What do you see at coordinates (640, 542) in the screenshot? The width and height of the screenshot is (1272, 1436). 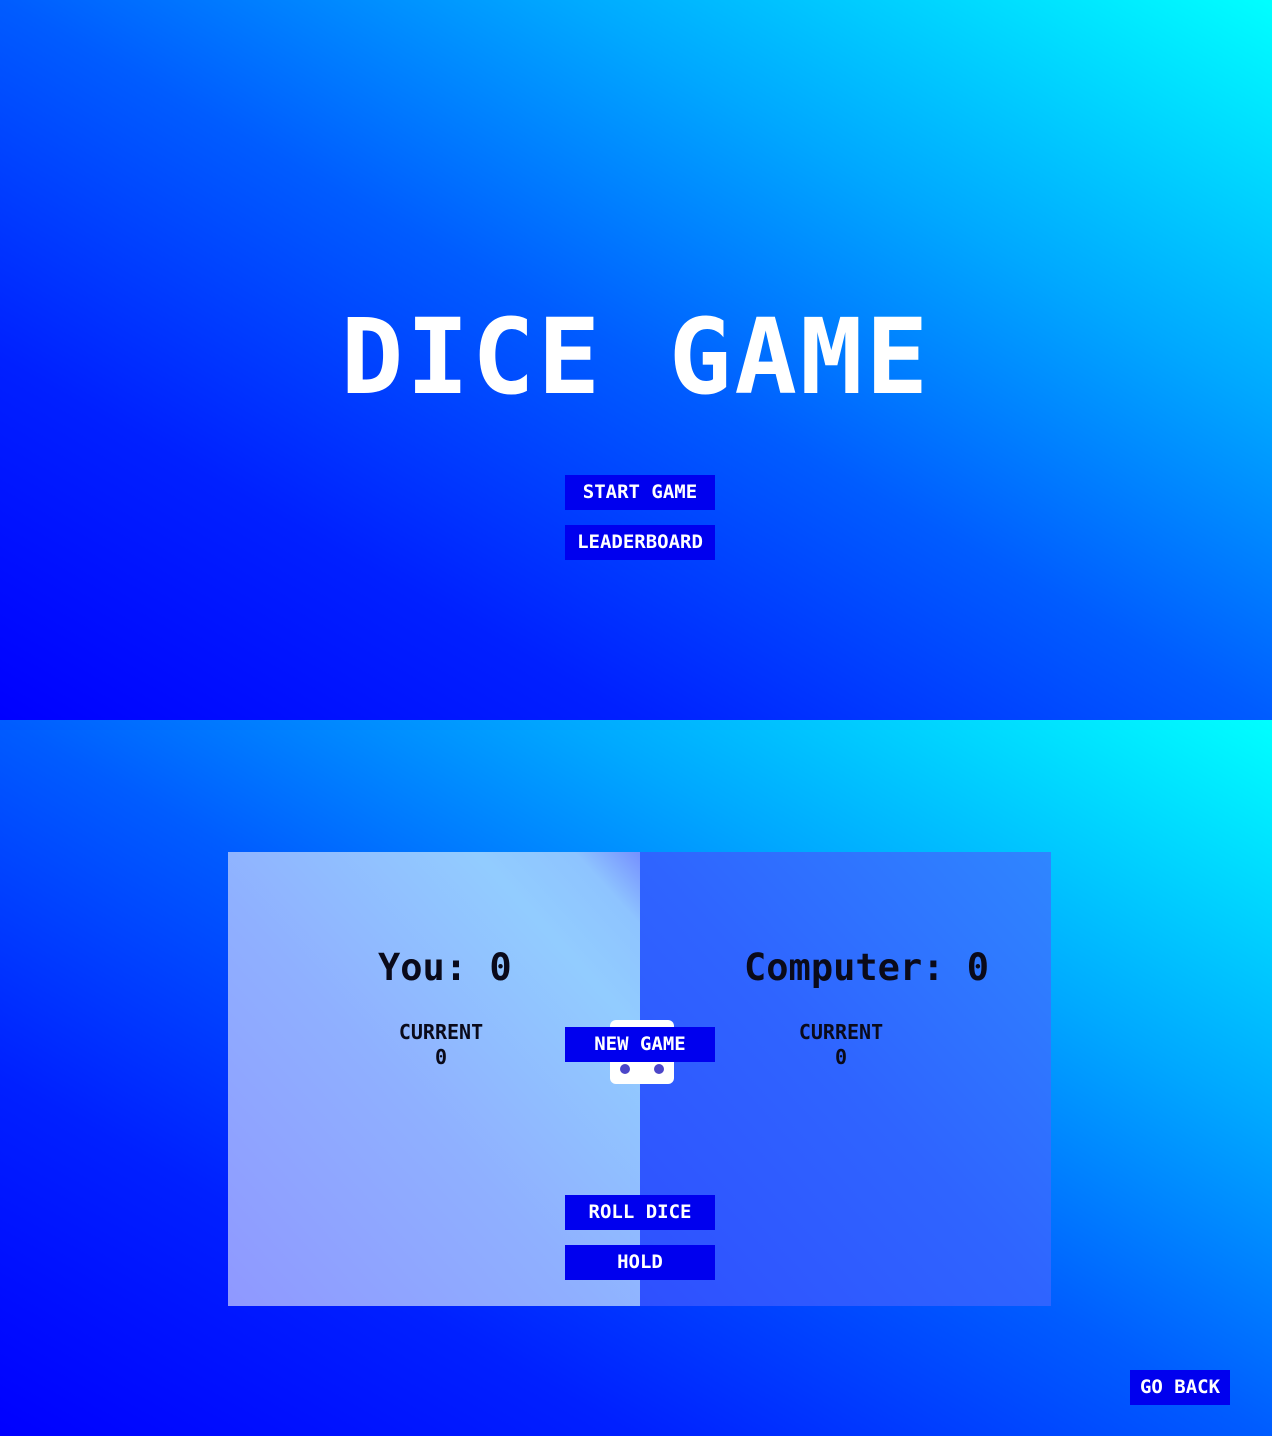 I see `leaderboard-button: LEADERBOARD` at bounding box center [640, 542].